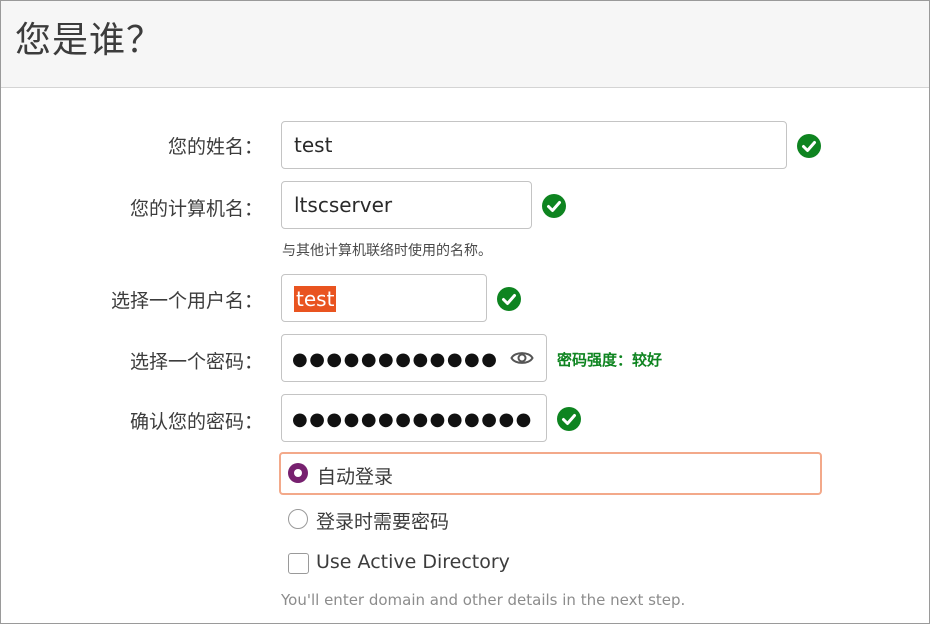 This screenshot has width=930, height=624. Describe the element at coordinates (384, 298) in the screenshot. I see `username-field: test` at that location.